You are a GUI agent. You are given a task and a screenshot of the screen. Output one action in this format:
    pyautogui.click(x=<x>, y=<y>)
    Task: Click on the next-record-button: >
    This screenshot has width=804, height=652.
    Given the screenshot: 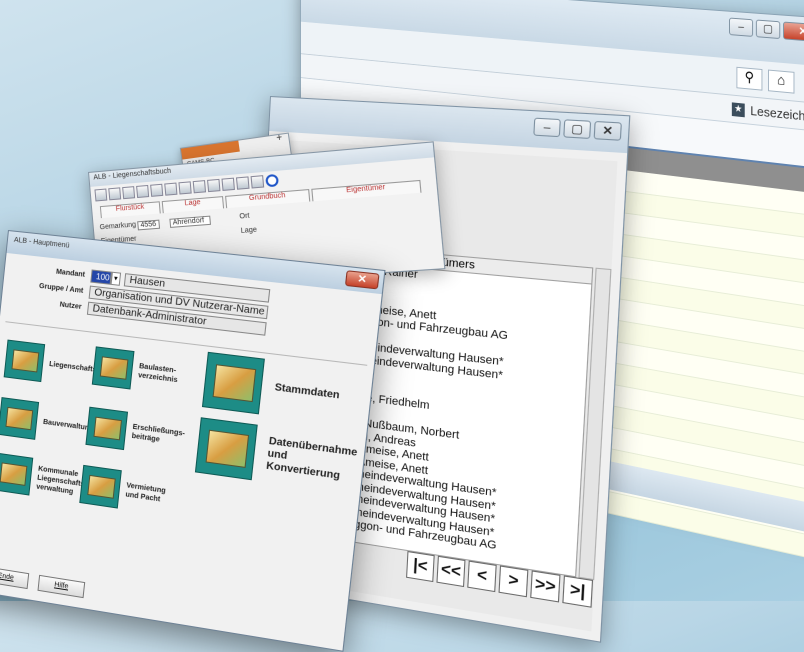 What is the action you would take?
    pyautogui.click(x=513, y=581)
    